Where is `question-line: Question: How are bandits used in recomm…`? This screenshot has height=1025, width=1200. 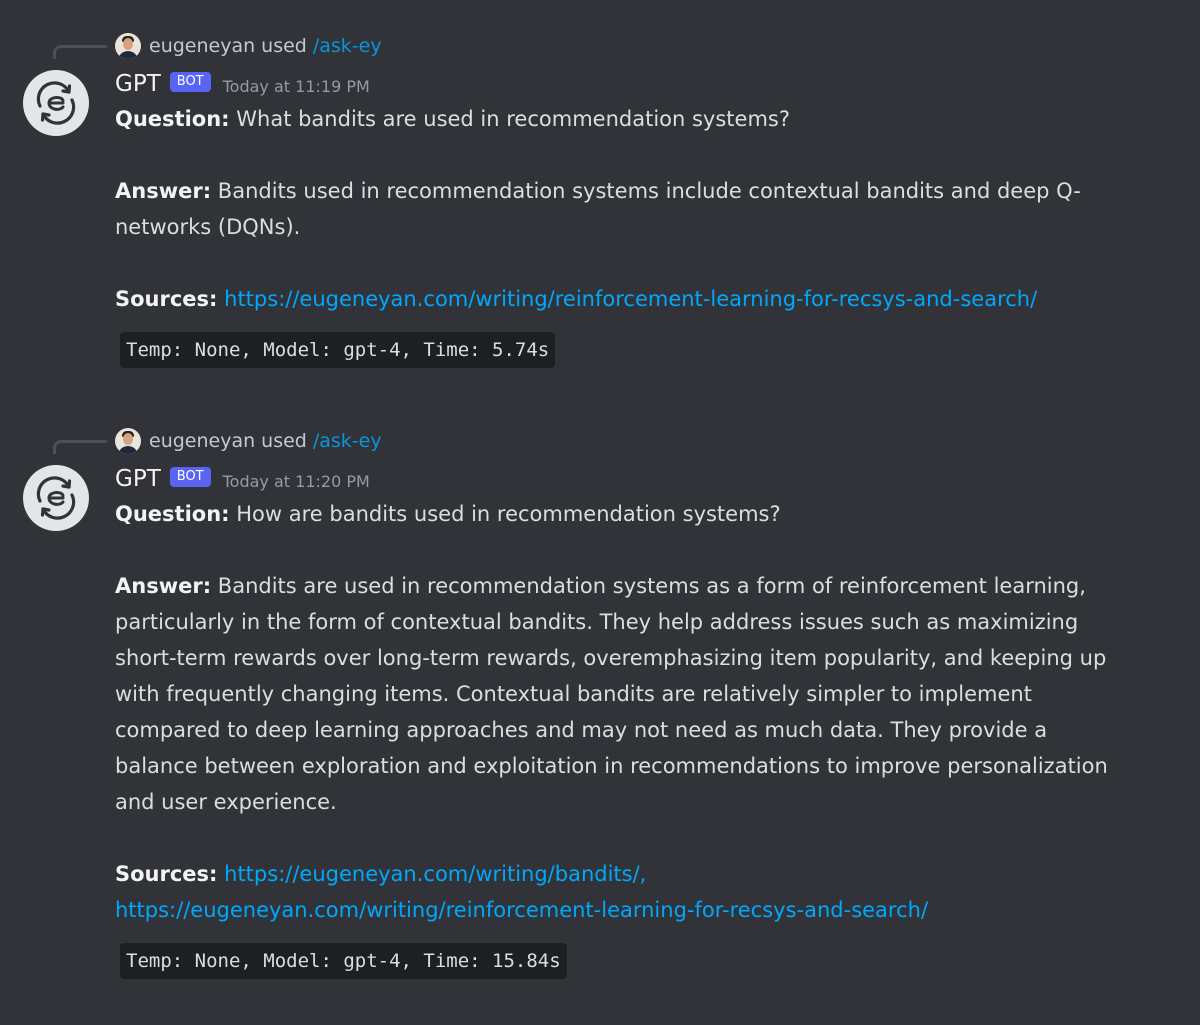
question-line: Question: How are bandits used in recomm… is located at coordinates (625, 514).